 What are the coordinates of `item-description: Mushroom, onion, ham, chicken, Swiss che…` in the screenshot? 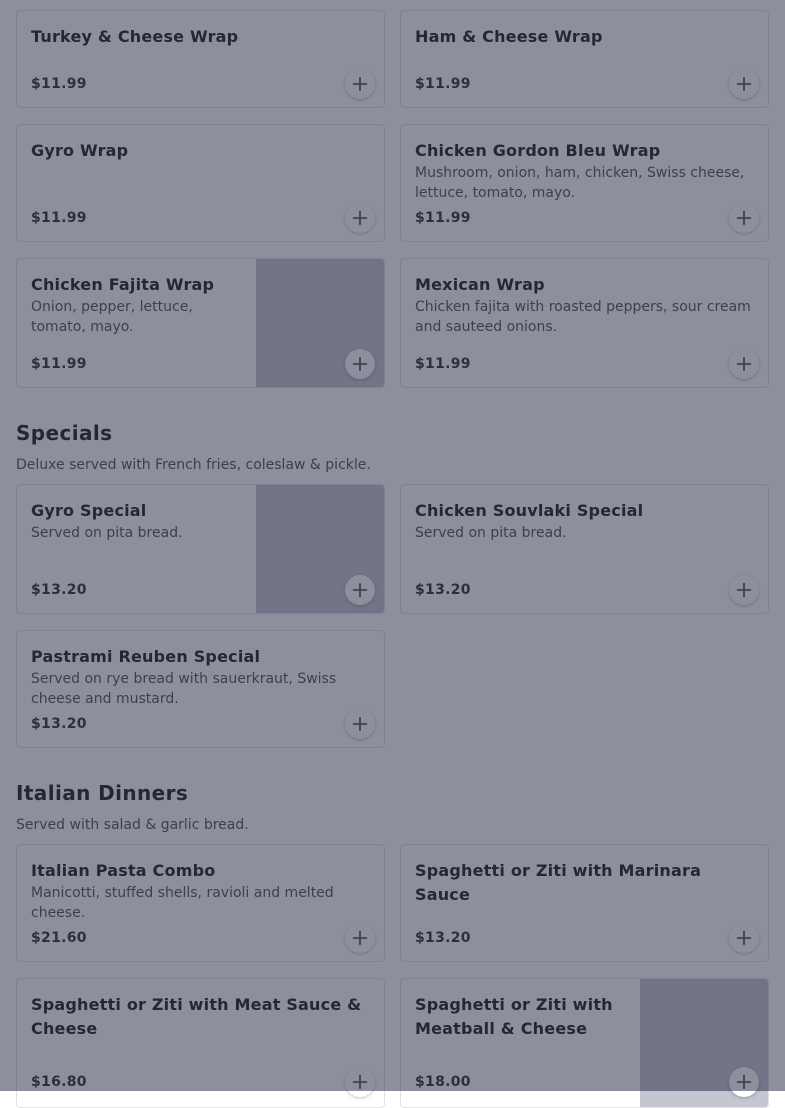 It's located at (580, 183).